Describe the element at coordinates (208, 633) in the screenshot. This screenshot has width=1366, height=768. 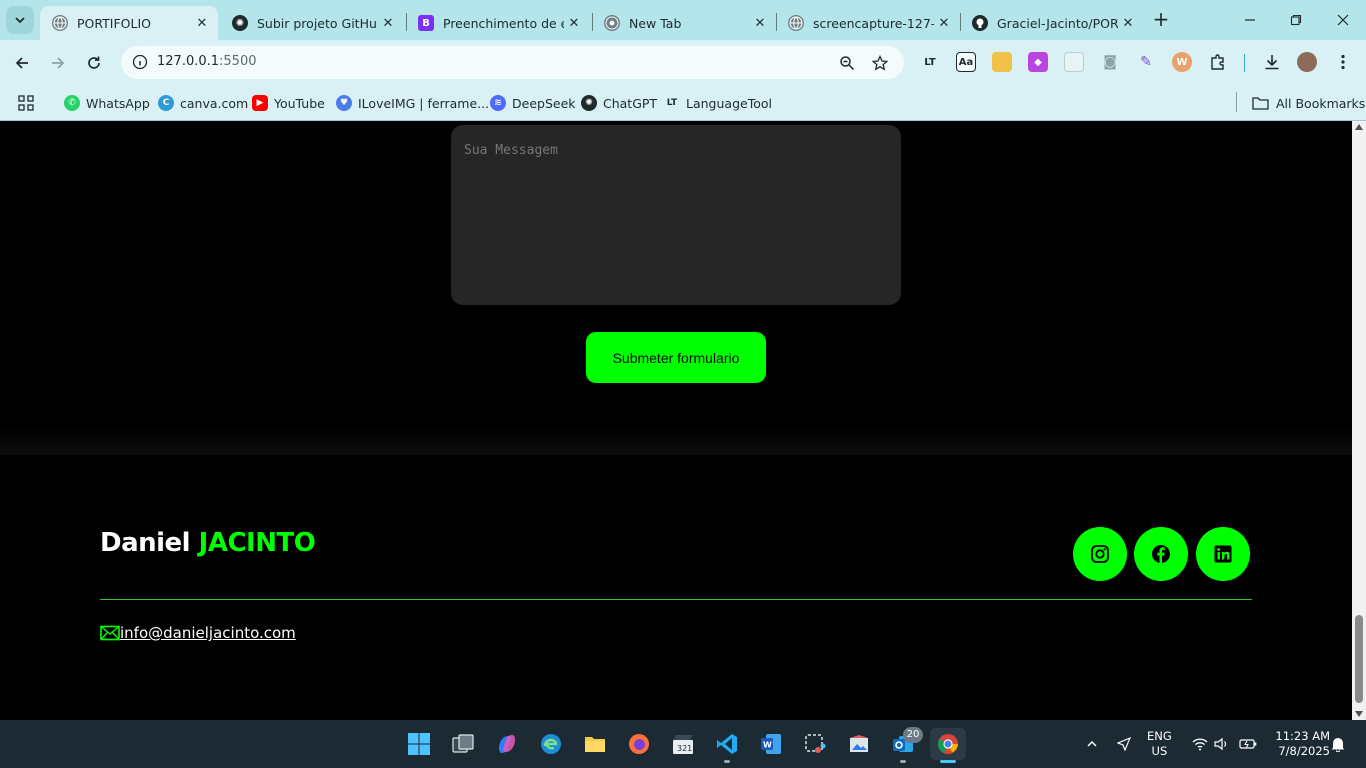
I see `email-link: info@danieljacinto.com` at that location.